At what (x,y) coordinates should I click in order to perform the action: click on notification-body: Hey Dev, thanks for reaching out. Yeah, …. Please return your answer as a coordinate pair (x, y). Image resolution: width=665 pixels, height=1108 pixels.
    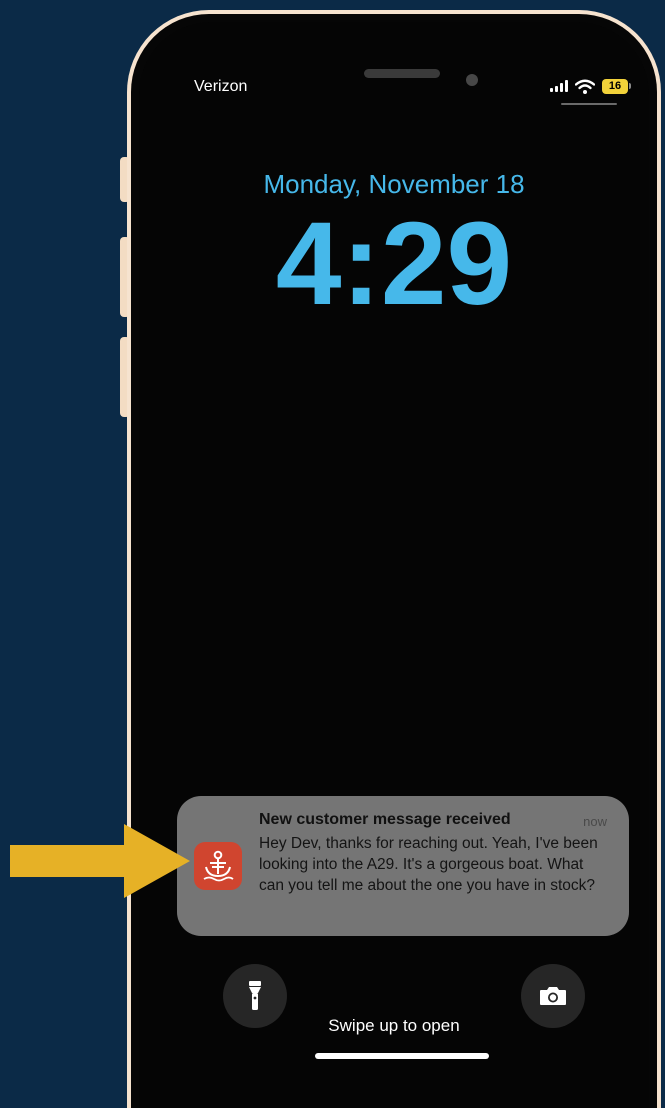
    Looking at the image, I should click on (428, 864).